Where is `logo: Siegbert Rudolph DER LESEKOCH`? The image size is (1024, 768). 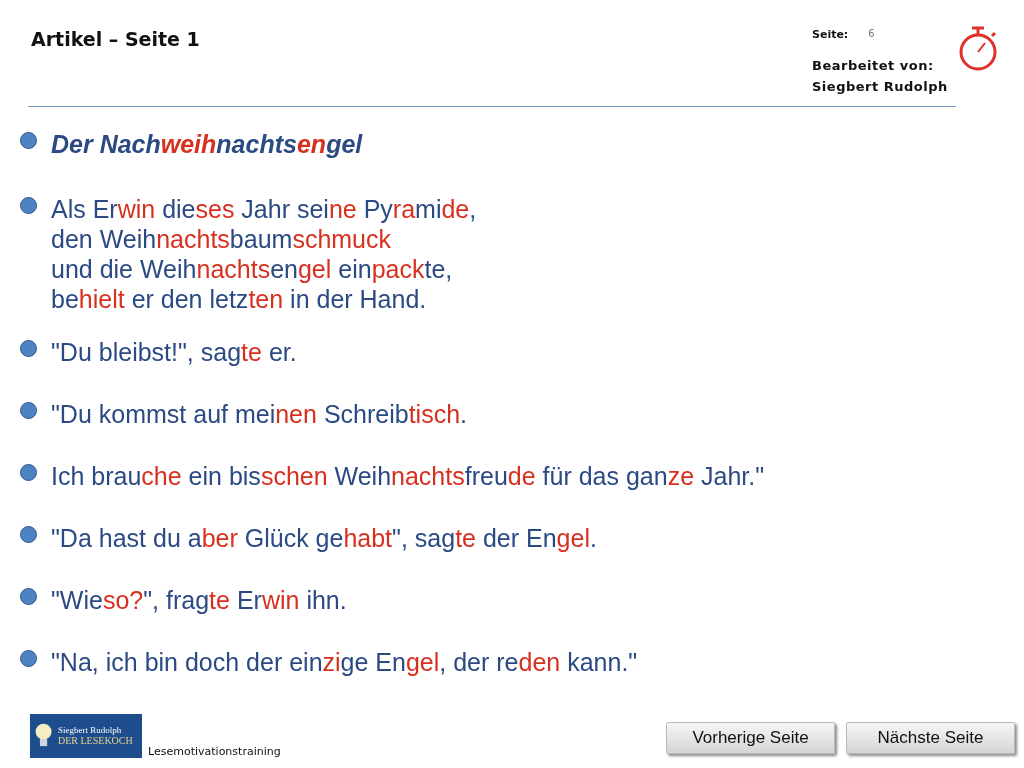 logo: Siegbert Rudolph DER LESEKOCH is located at coordinates (86, 736).